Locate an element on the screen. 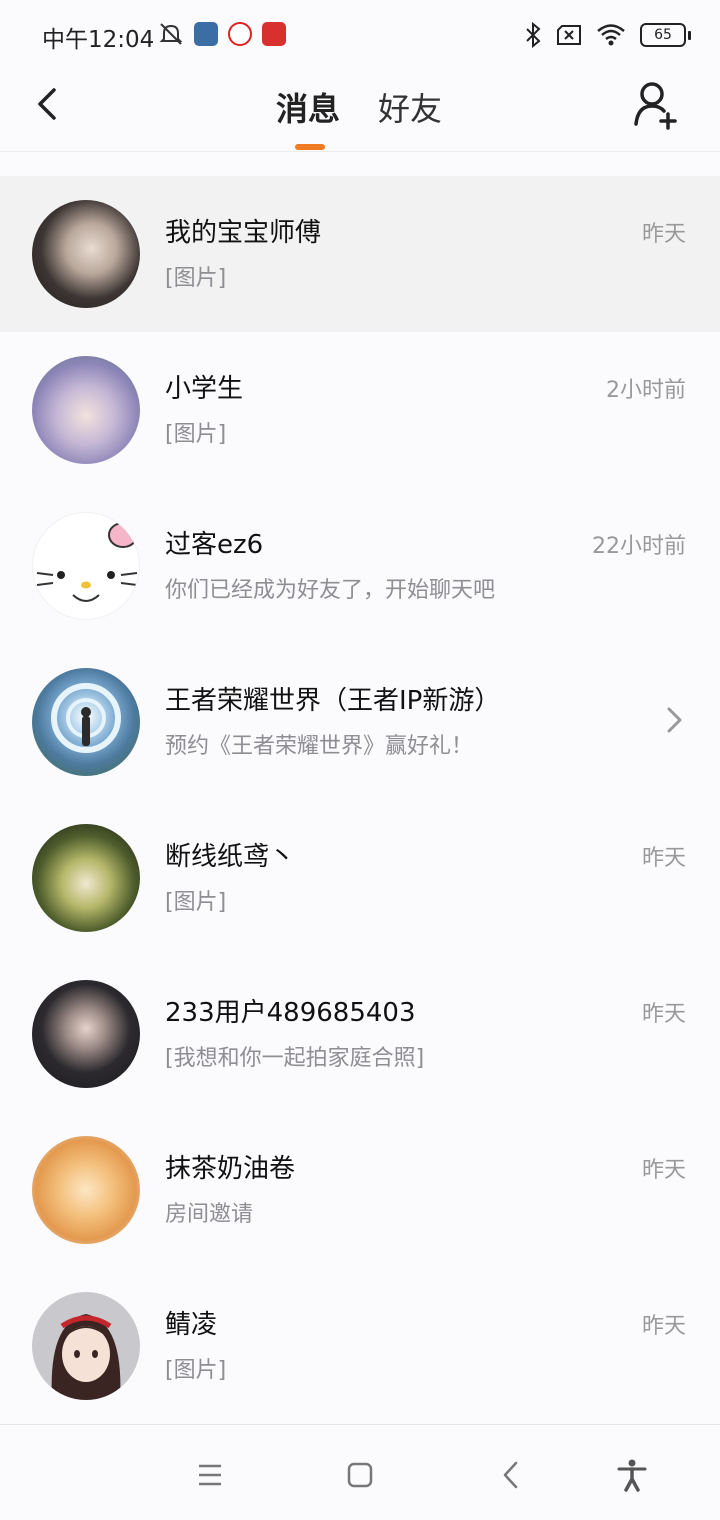 This screenshot has height=1520, width=720. active-tab-indicator is located at coordinates (310, 147).